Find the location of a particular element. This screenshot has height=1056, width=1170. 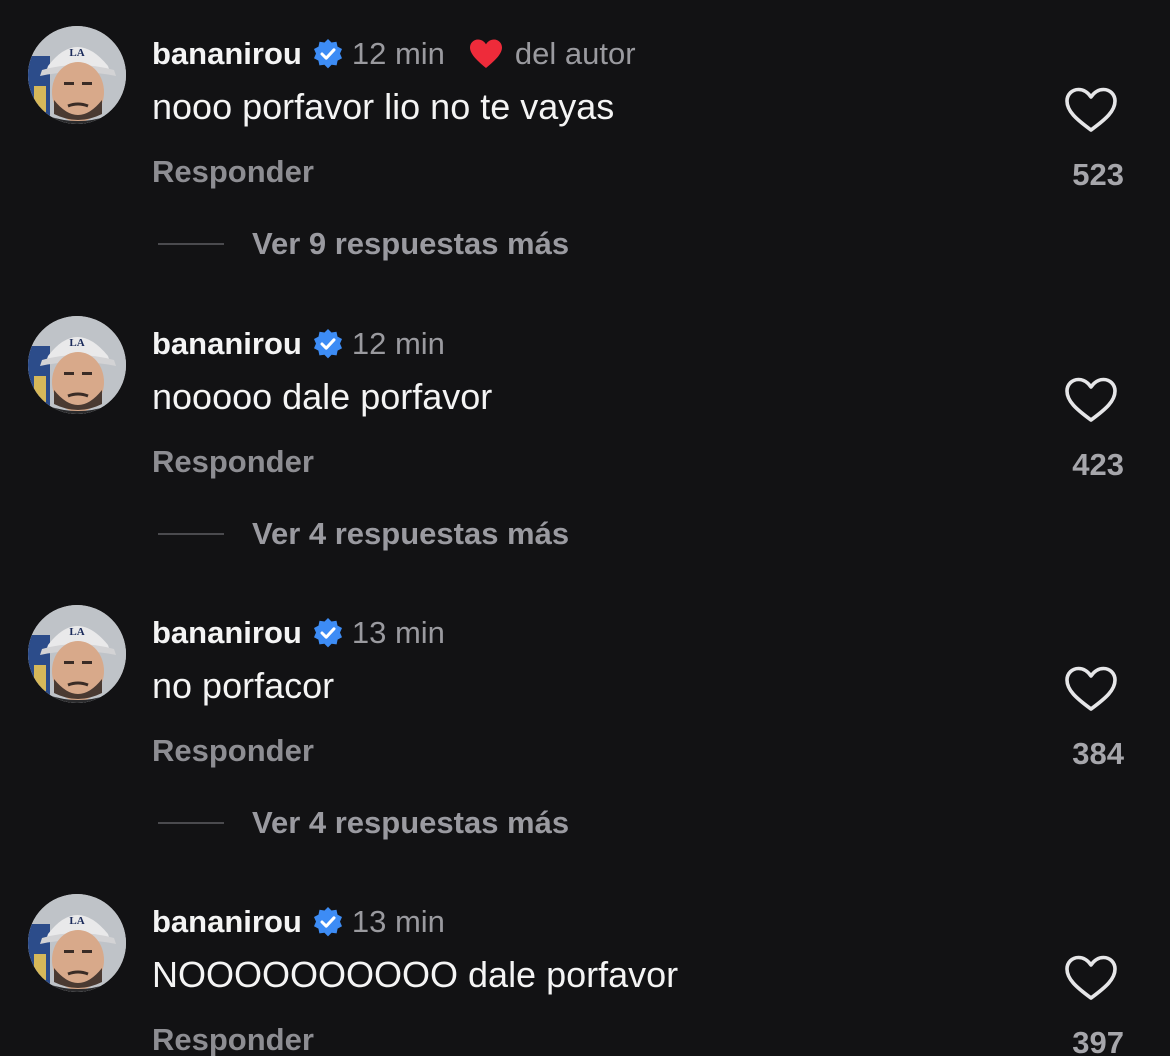

author-liked-label: del autor is located at coordinates (575, 53).